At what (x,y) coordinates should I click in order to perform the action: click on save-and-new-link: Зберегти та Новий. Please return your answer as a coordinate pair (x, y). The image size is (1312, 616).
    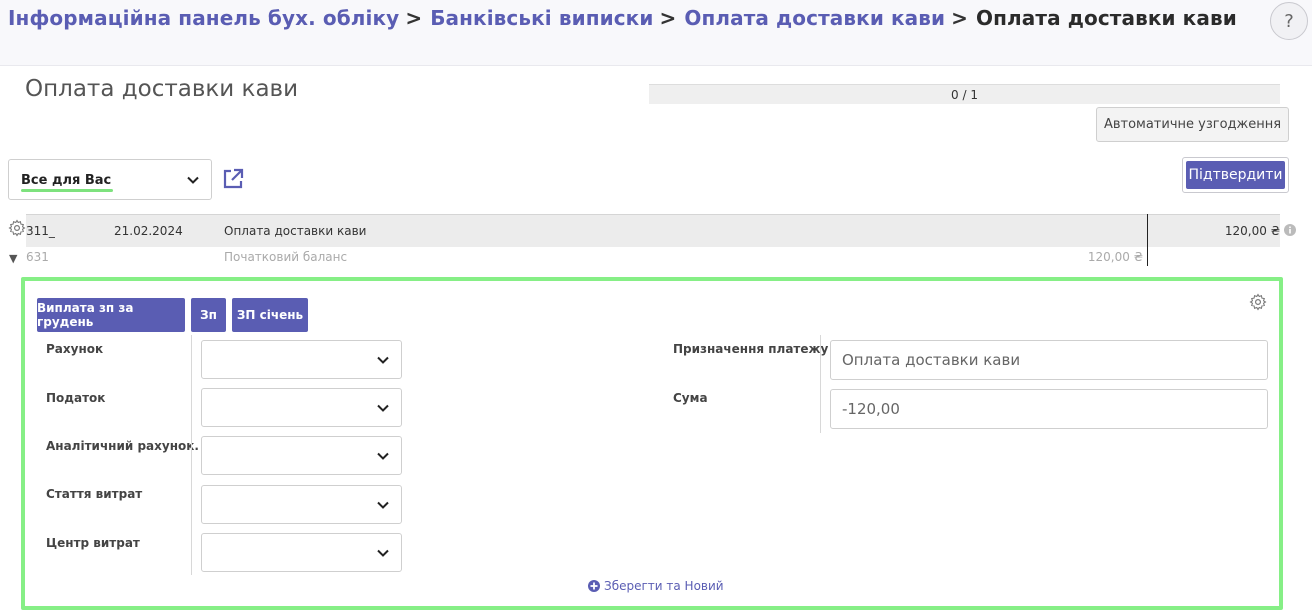
    Looking at the image, I should click on (656, 586).